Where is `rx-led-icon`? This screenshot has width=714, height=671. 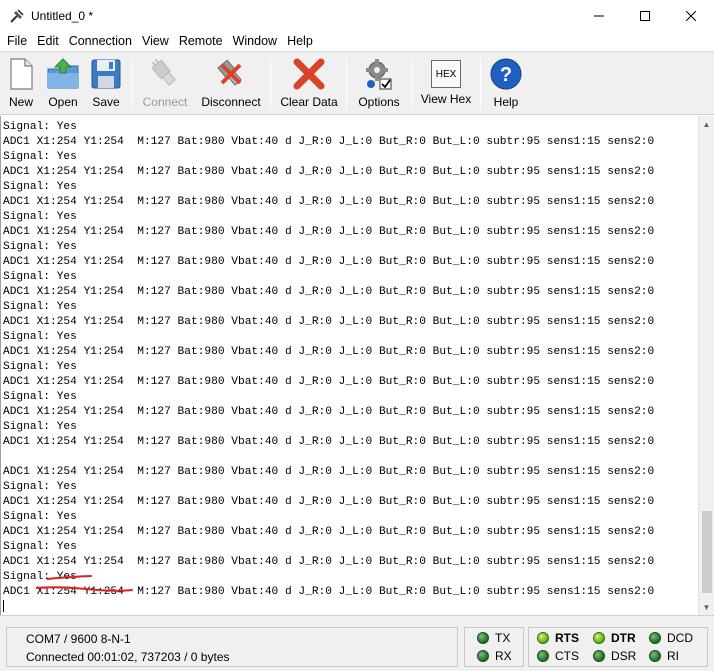 rx-led-icon is located at coordinates (483, 656).